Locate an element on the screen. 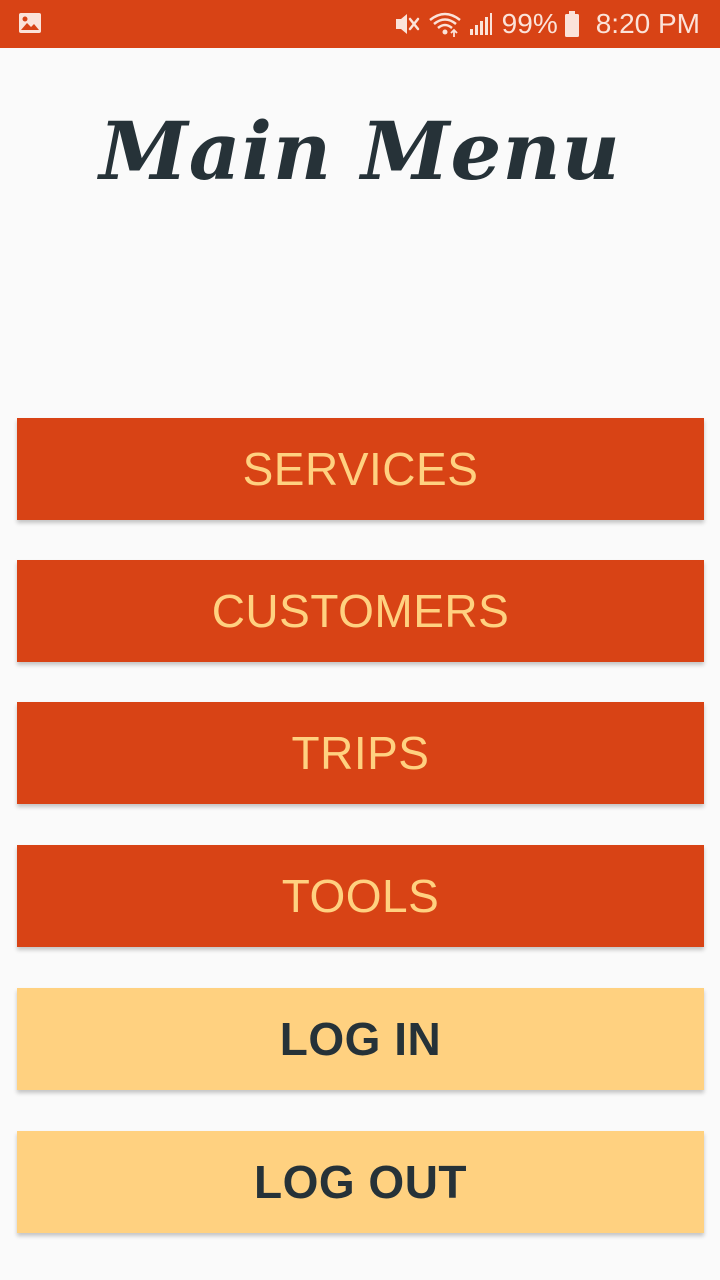 The image size is (720, 1280). image-icon is located at coordinates (30, 23).